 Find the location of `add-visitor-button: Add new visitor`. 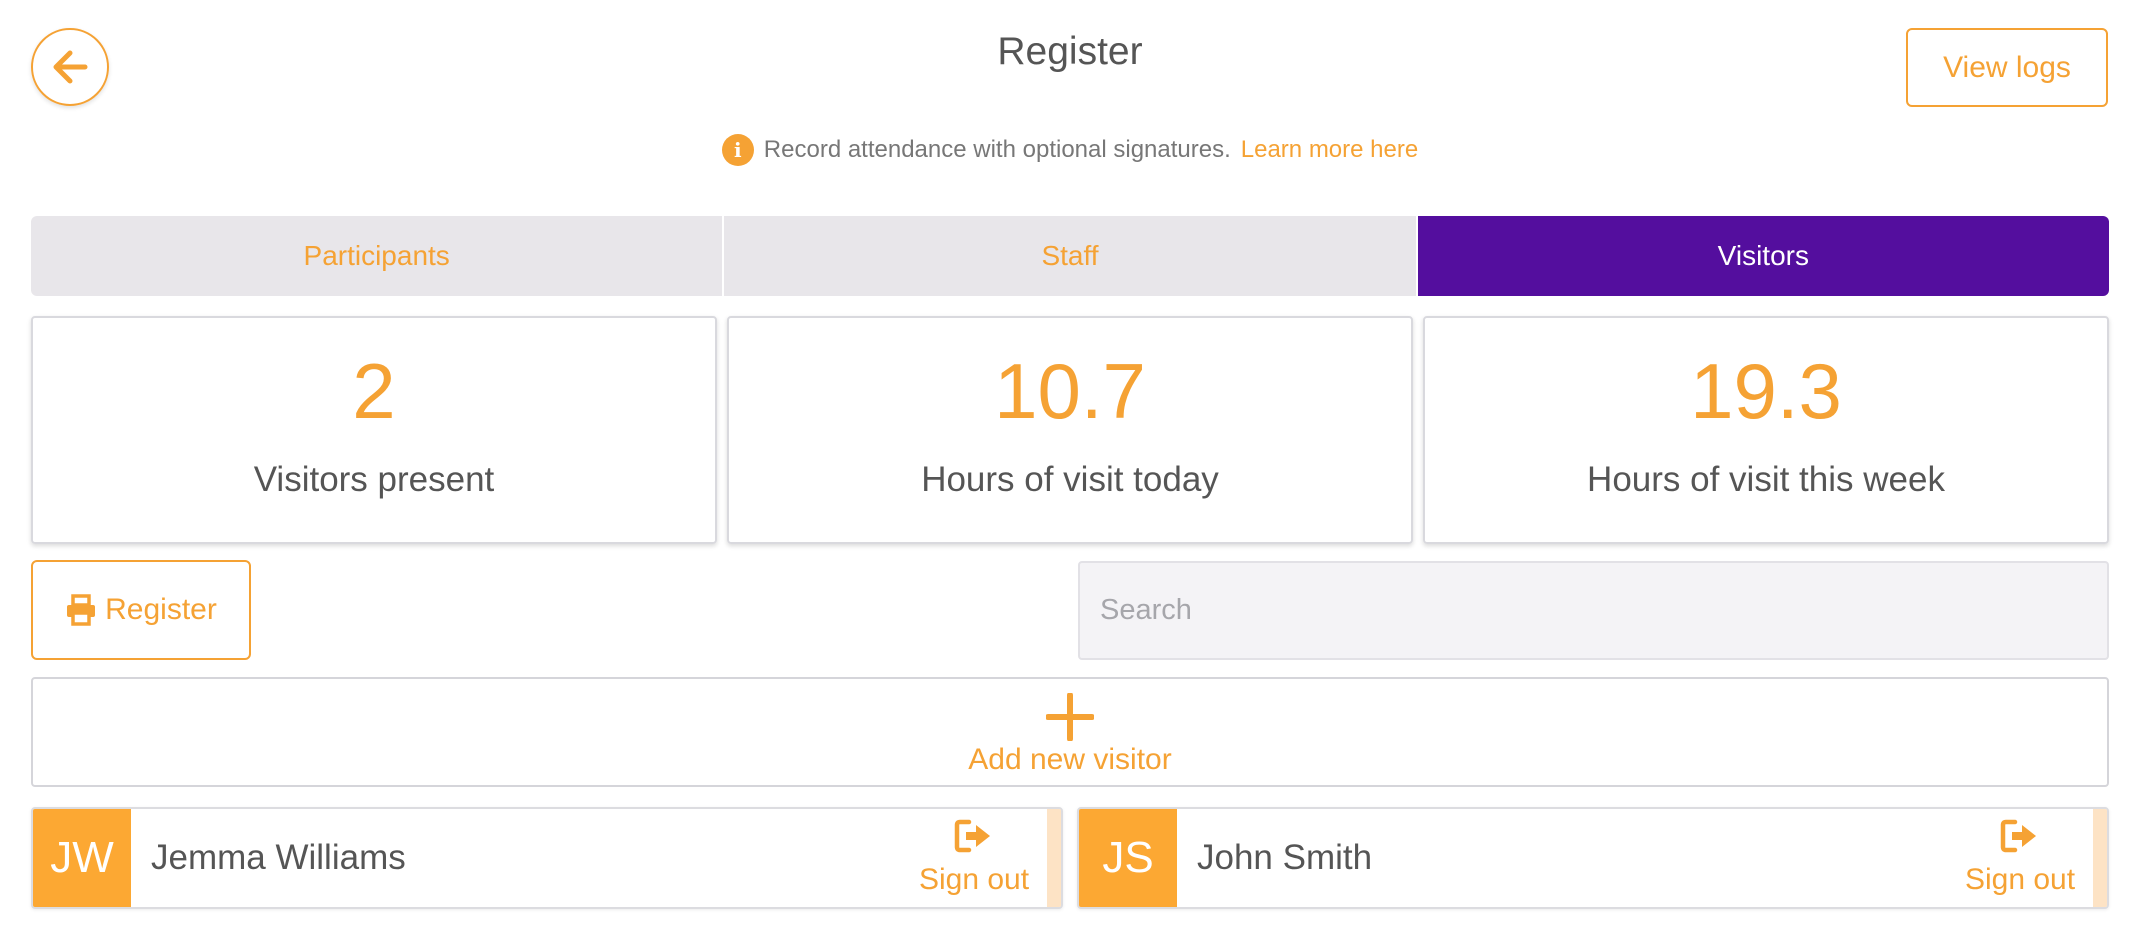

add-visitor-button: Add new visitor is located at coordinates (1070, 732).